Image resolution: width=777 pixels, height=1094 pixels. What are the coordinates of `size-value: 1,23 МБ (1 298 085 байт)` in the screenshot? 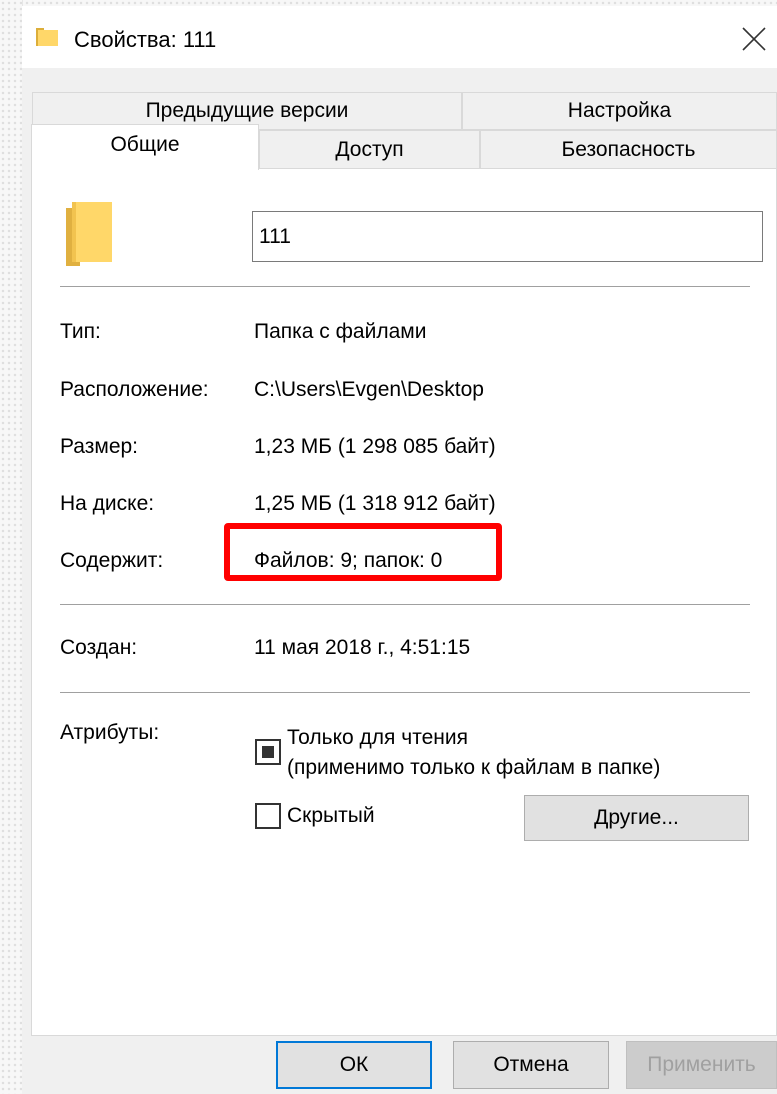 It's located at (375, 446).